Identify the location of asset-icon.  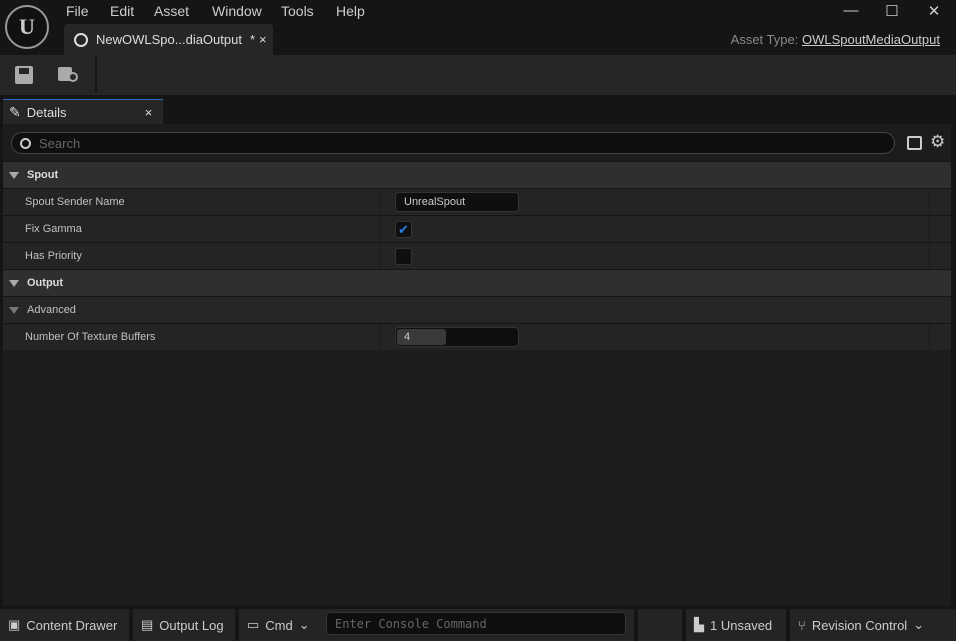
(81, 39).